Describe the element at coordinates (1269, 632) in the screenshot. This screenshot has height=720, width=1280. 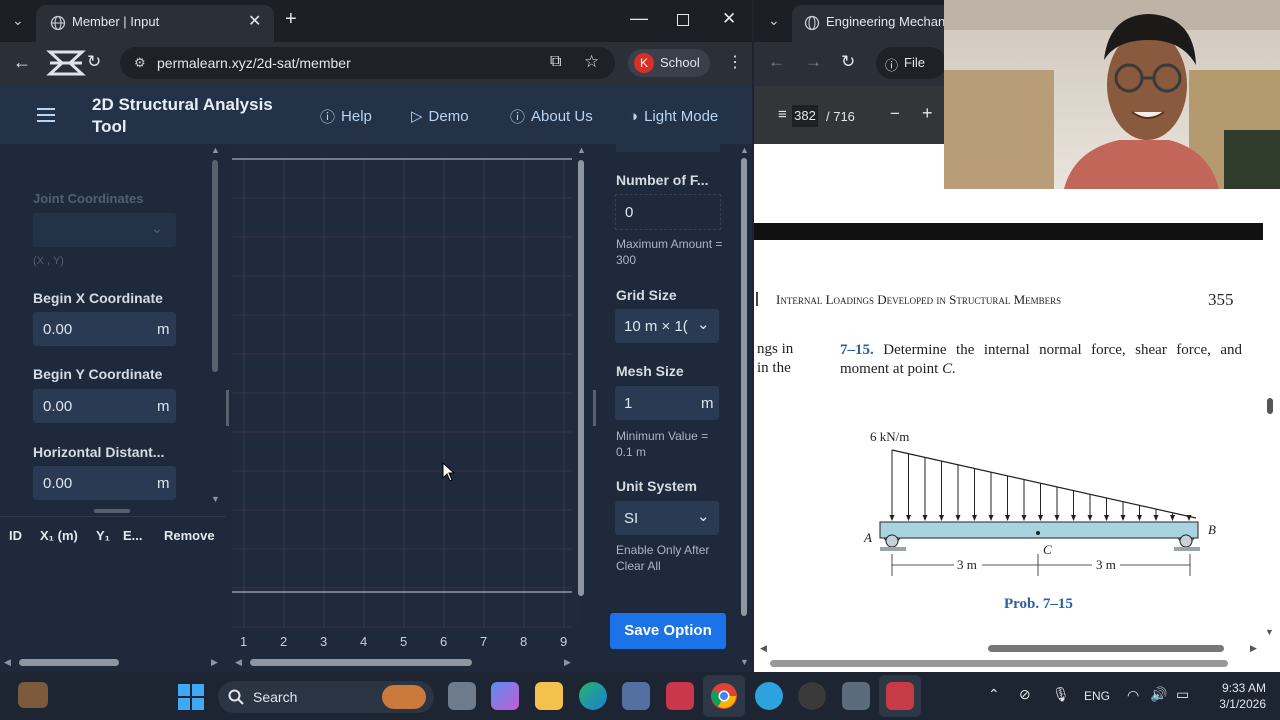
I see `pdf-scroll-down-icon: ▼` at that location.